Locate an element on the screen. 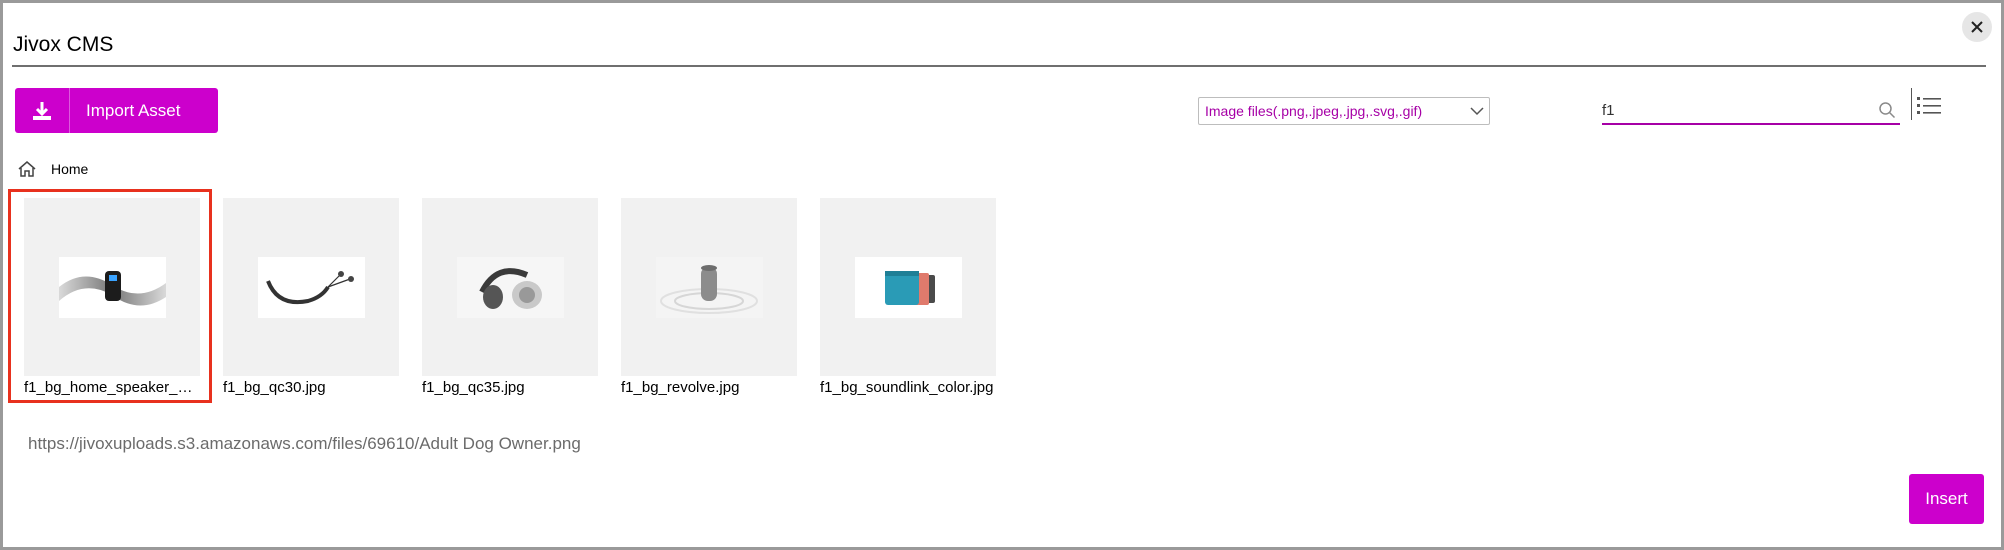 The width and height of the screenshot is (2004, 550). headphones-thumbnail-icon is located at coordinates (510, 287).